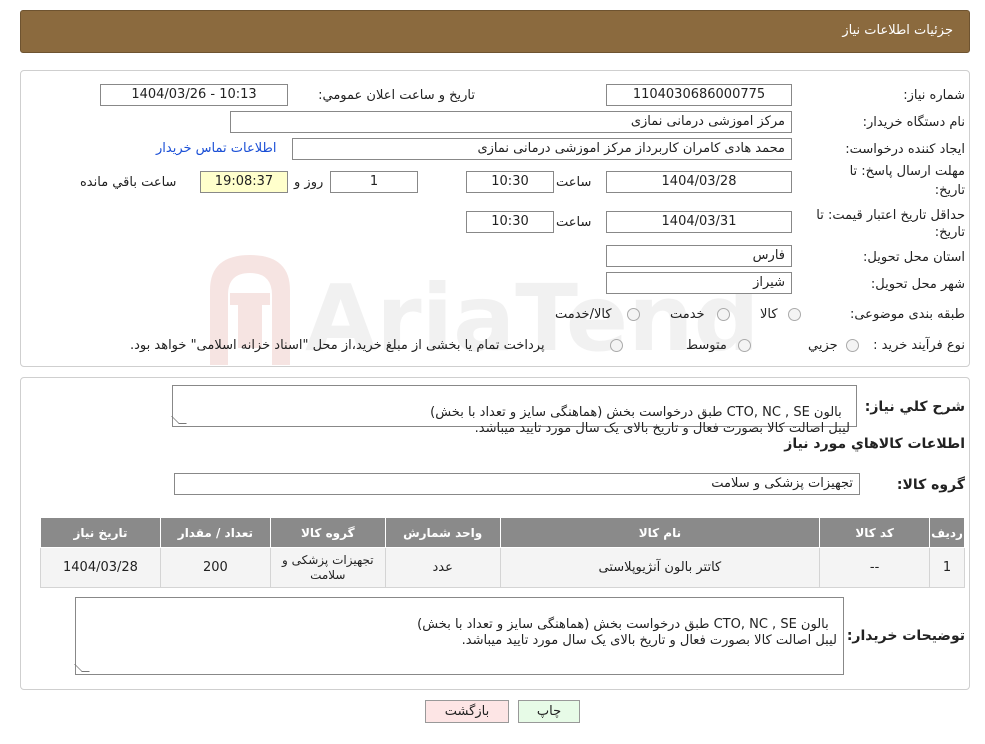 This screenshot has width=985, height=744. What do you see at coordinates (660, 532) in the screenshot?
I see `col-name: نام کالا` at bounding box center [660, 532].